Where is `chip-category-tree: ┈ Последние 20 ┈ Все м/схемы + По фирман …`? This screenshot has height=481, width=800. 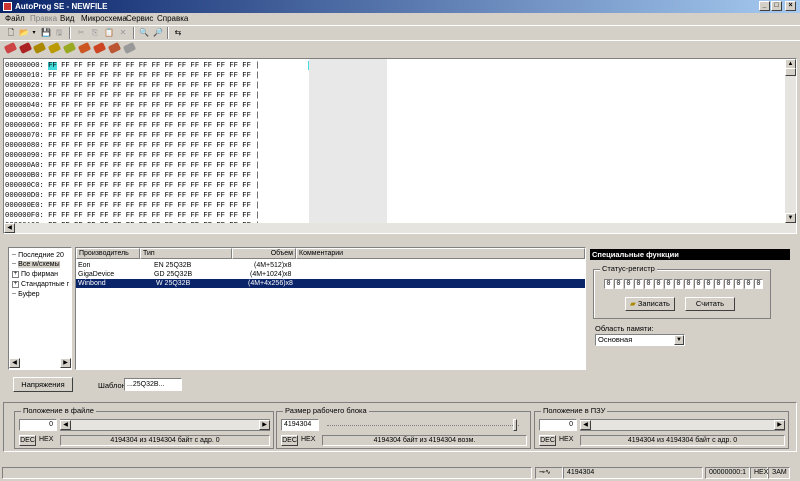 chip-category-tree: ┈ Последние 20 ┈ Все м/схемы + По фирман … is located at coordinates (40, 308).